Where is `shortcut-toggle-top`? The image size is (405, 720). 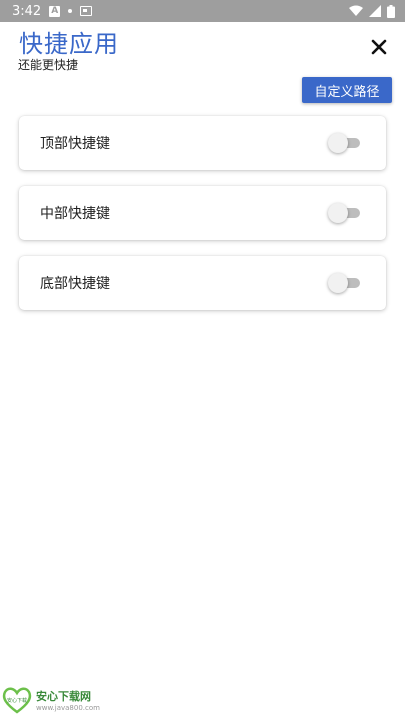 shortcut-toggle-top is located at coordinates (345, 143).